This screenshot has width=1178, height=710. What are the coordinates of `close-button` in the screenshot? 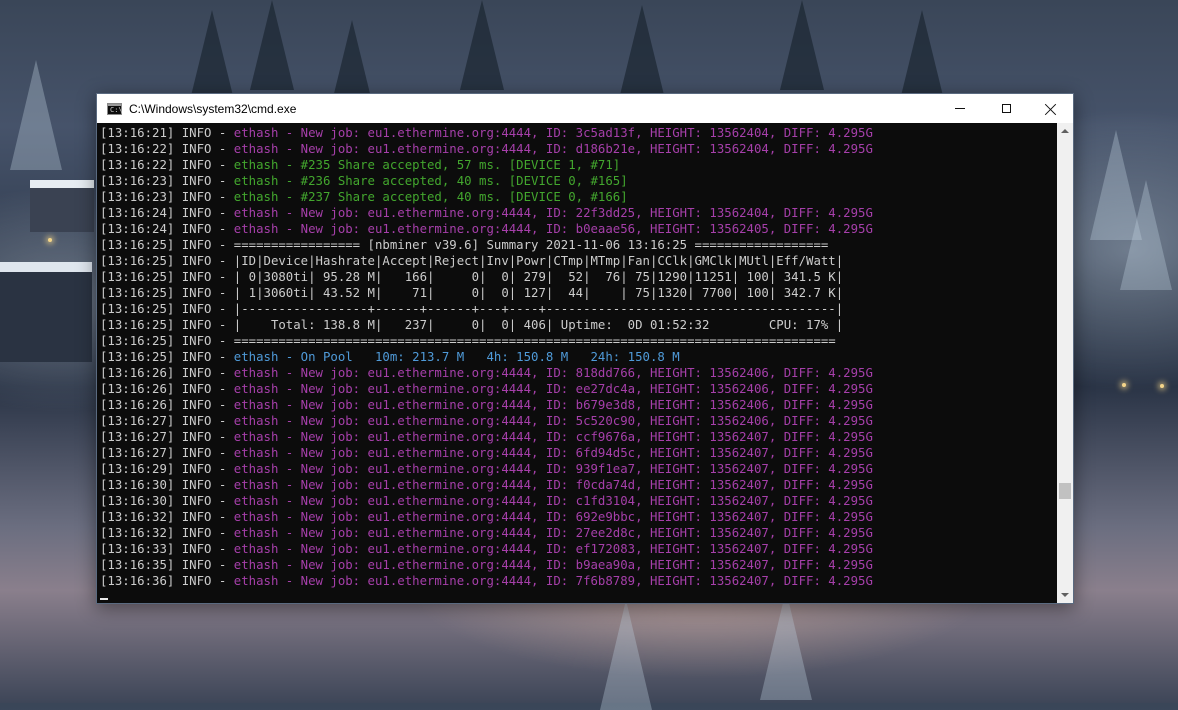 It's located at (1051, 108).